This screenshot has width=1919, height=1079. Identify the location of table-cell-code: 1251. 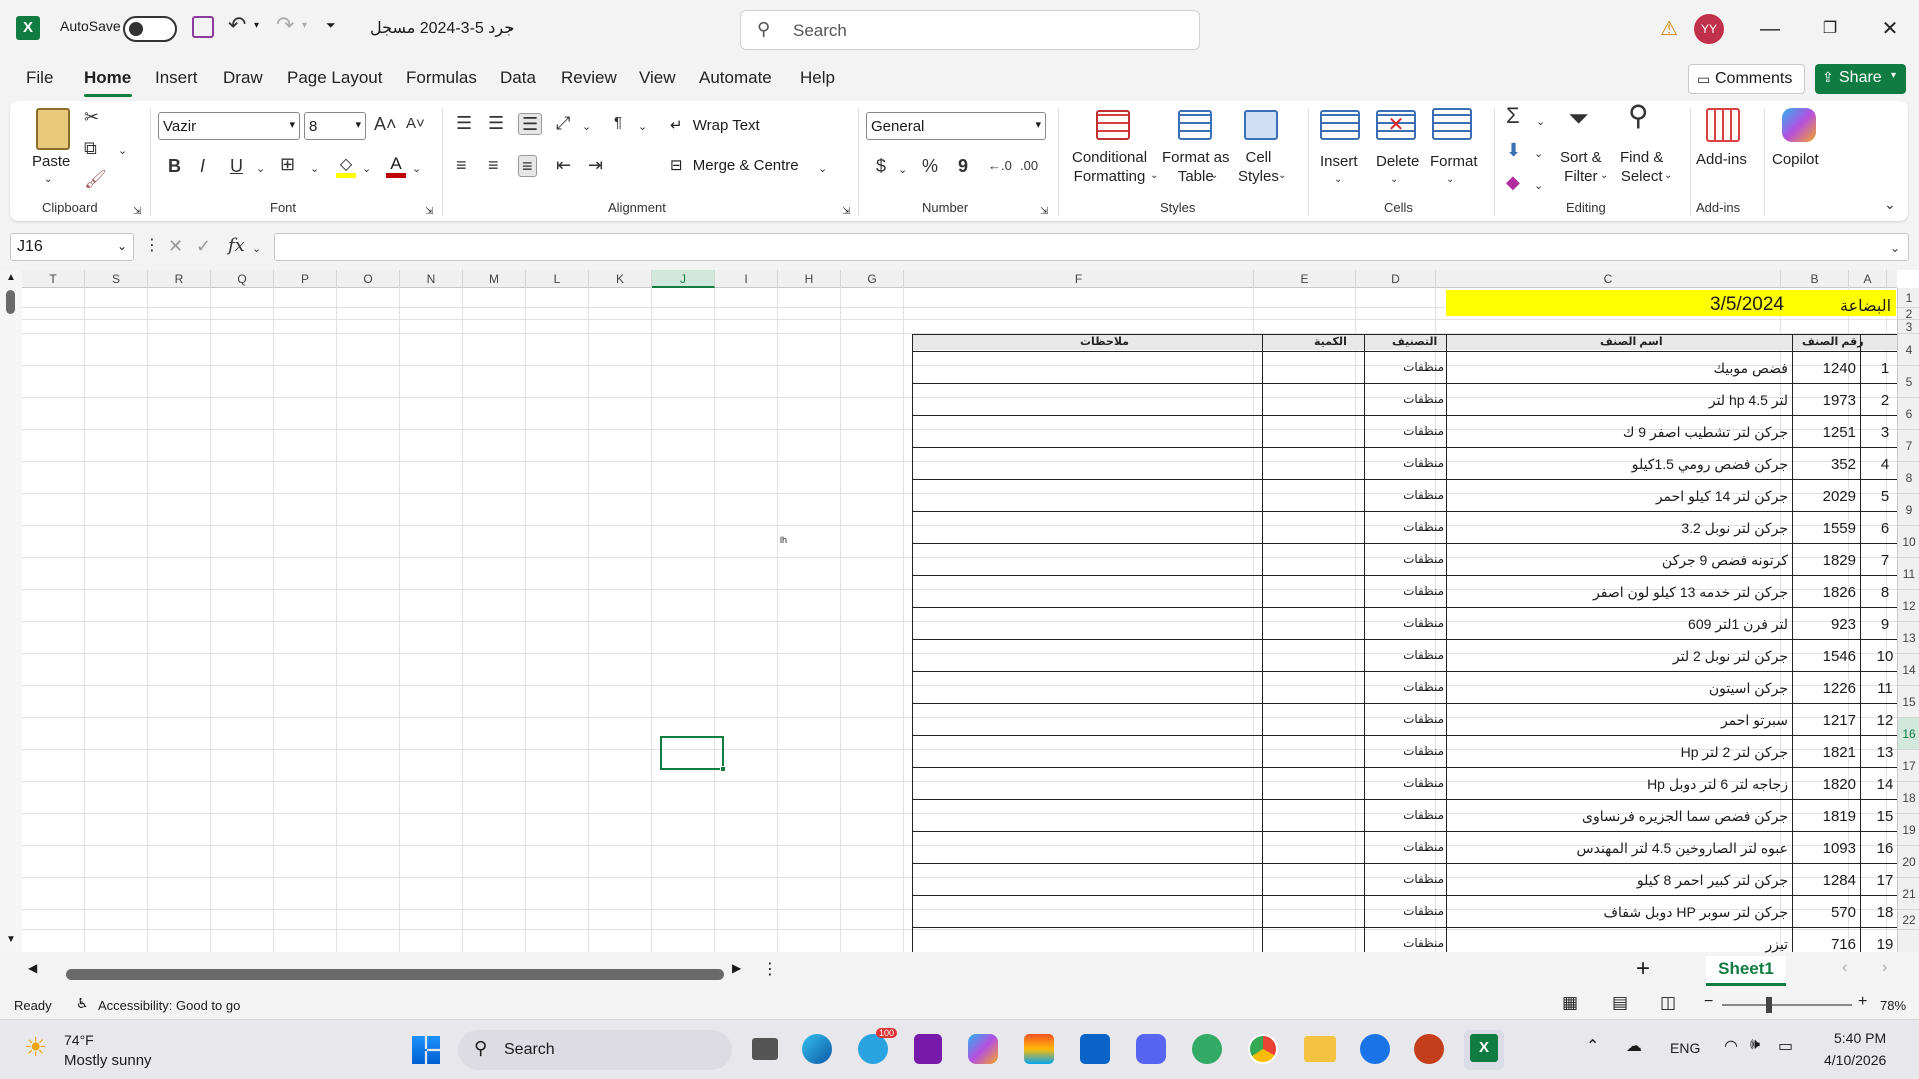
(1824, 432).